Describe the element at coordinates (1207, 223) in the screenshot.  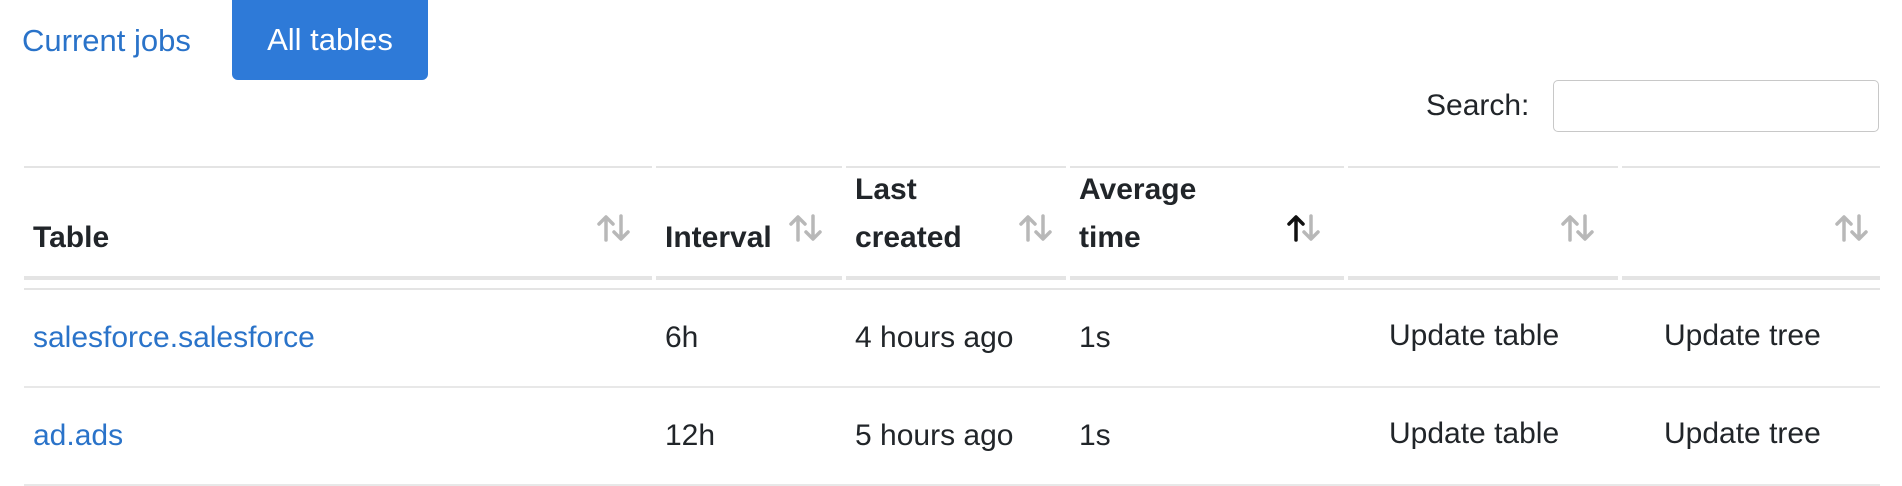
I see `column-header-average-time: Average time` at that location.